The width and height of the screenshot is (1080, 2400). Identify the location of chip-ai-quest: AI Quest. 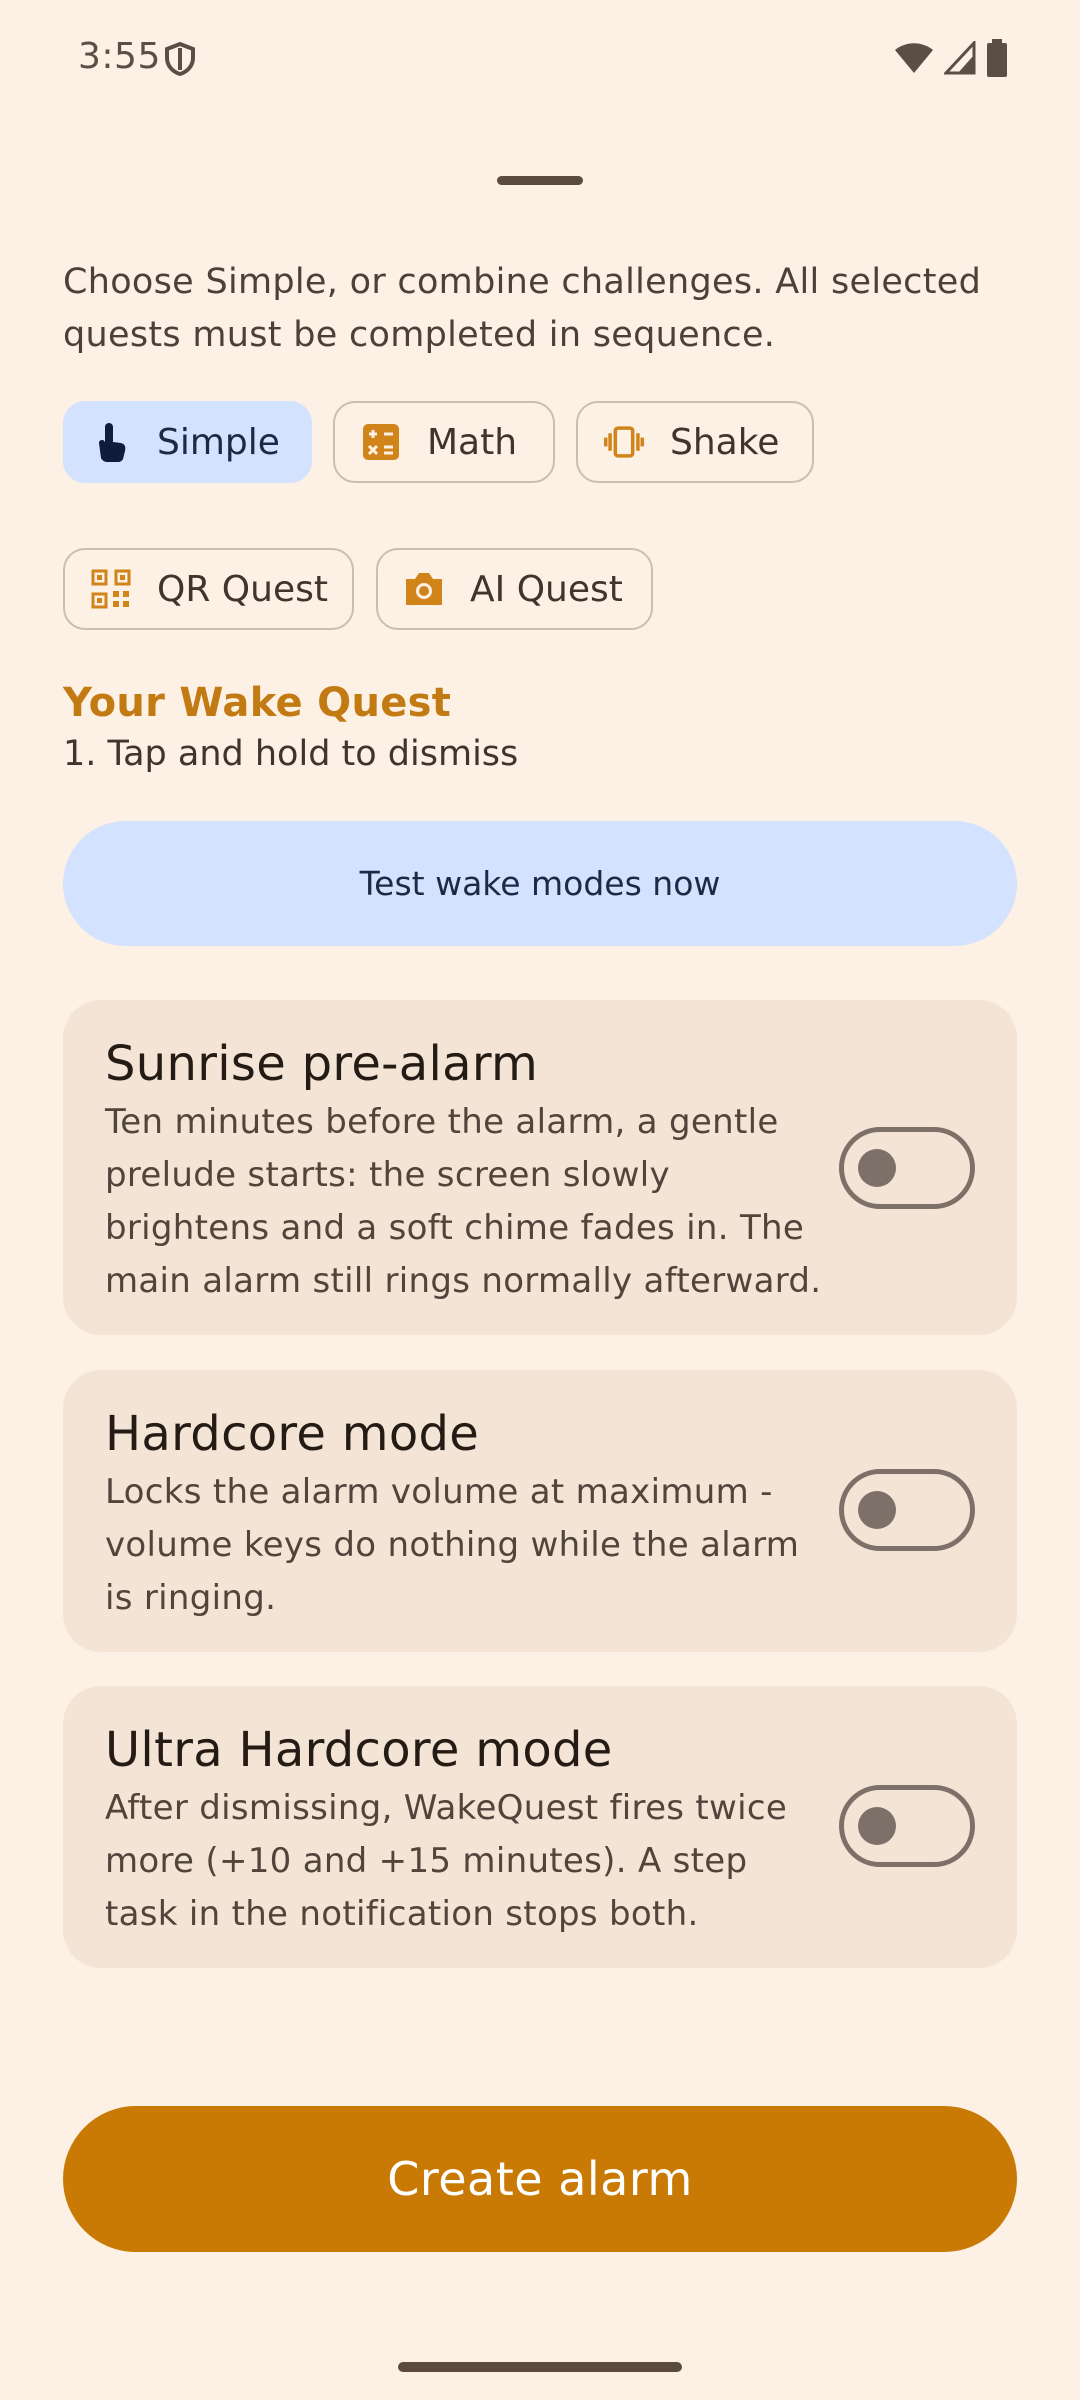
(514, 589).